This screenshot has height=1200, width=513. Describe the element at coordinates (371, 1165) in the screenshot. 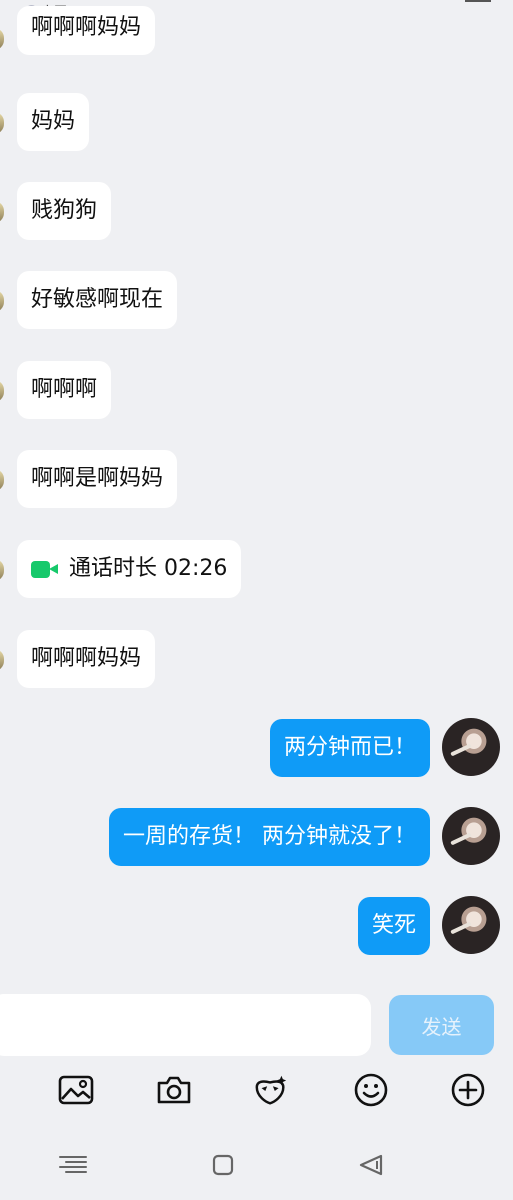

I see `back-icon` at that location.